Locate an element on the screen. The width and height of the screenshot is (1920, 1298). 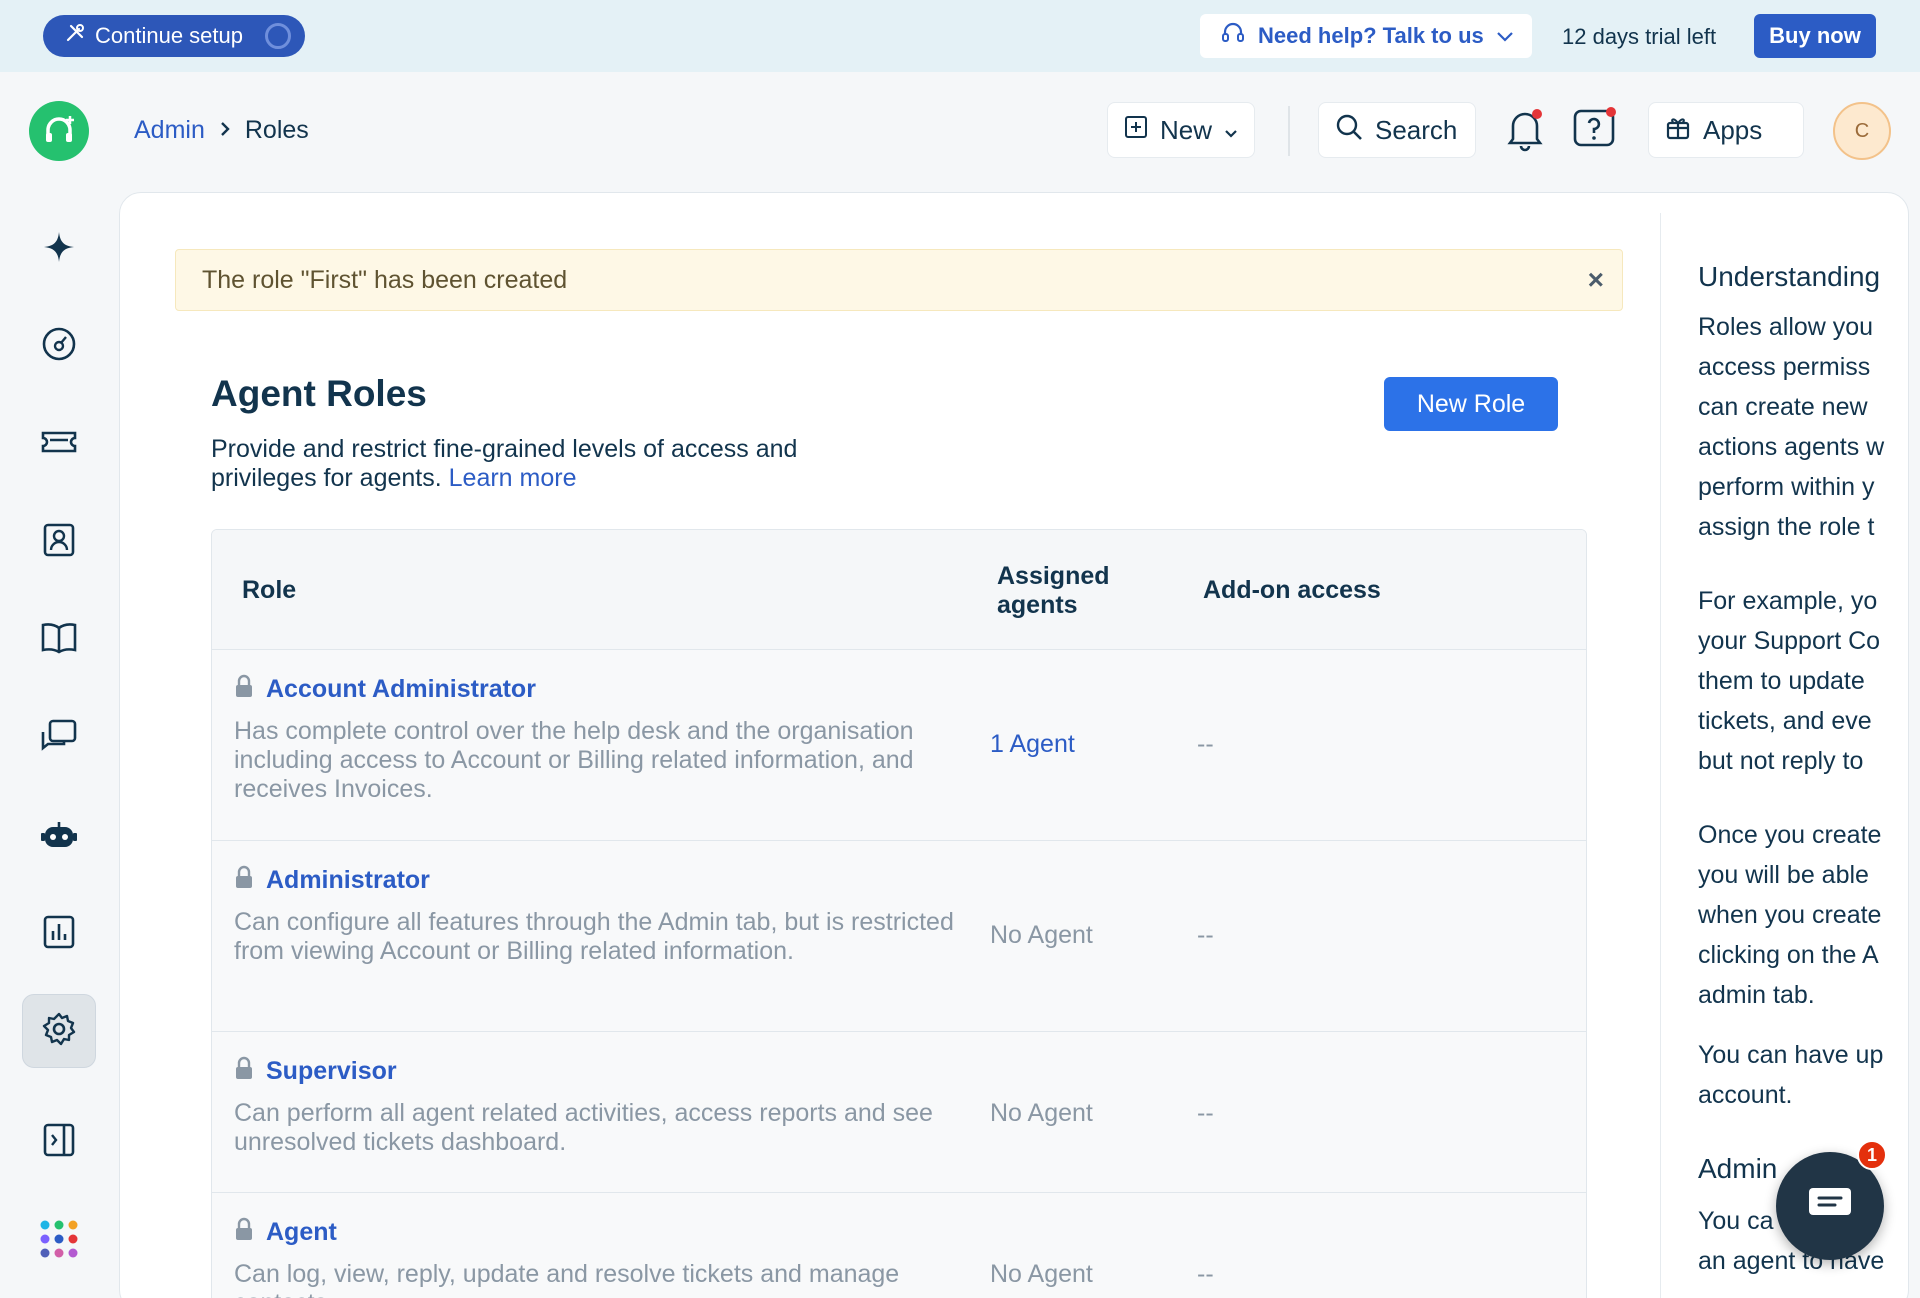
breadcrumb: Admin Roles is located at coordinates (221, 130).